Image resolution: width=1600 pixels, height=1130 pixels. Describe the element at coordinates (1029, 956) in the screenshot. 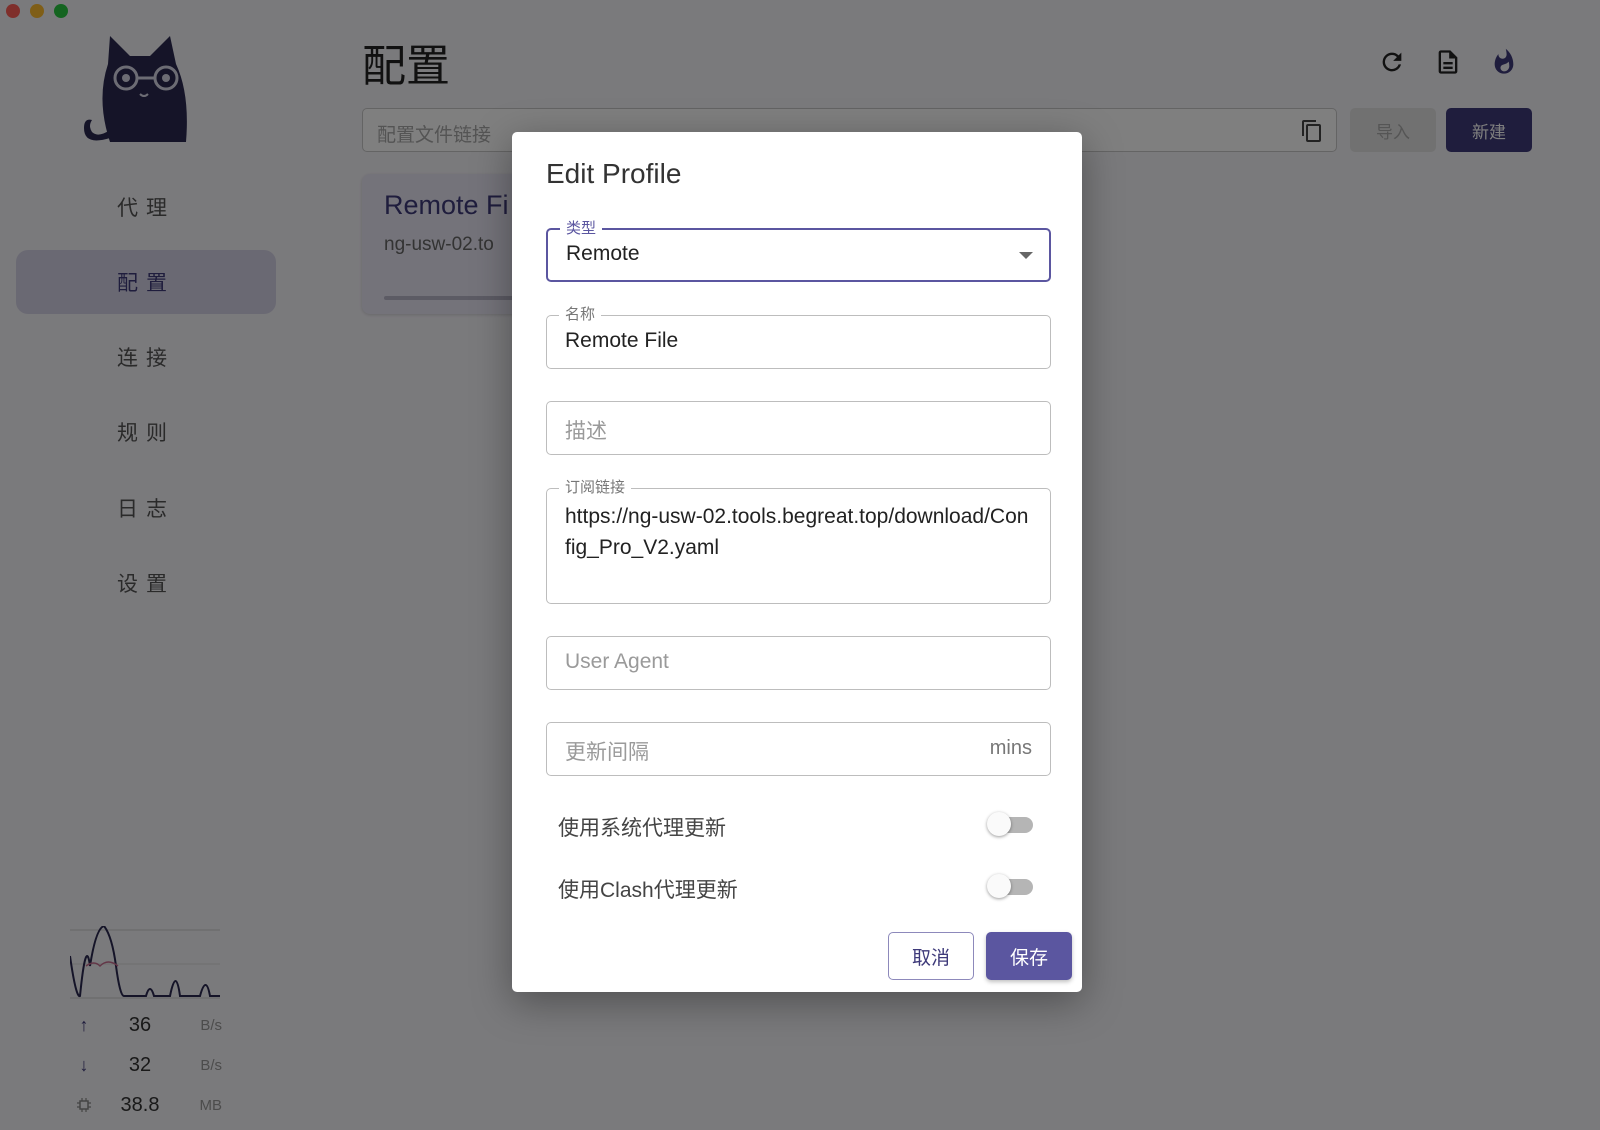

I see `save-button: 保存` at that location.